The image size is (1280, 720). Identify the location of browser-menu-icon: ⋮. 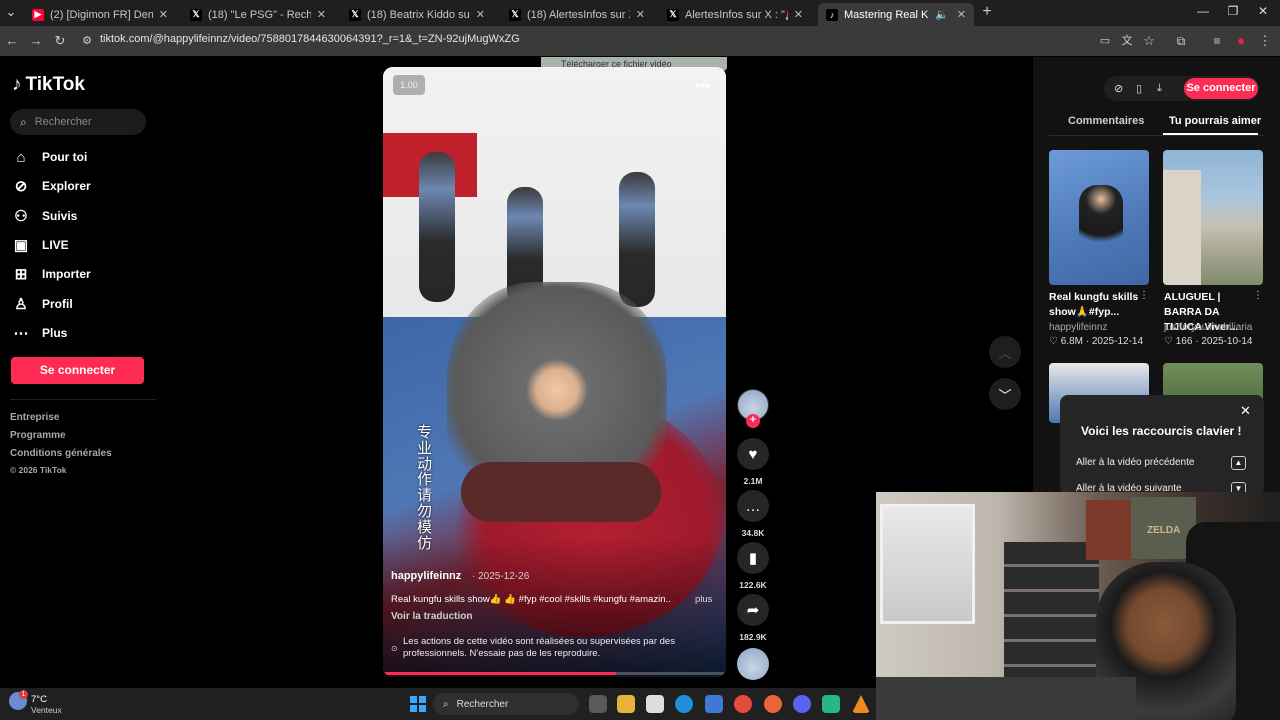
(1265, 41).